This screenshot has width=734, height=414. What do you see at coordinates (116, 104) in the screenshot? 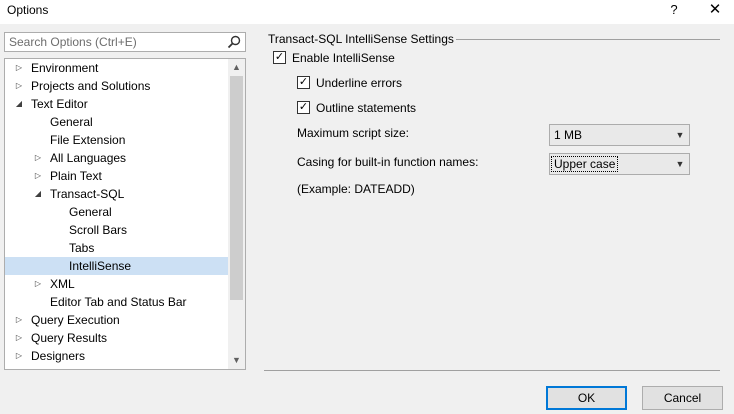
I see `tree-item-text-editor: ◢ Text Editor` at bounding box center [116, 104].